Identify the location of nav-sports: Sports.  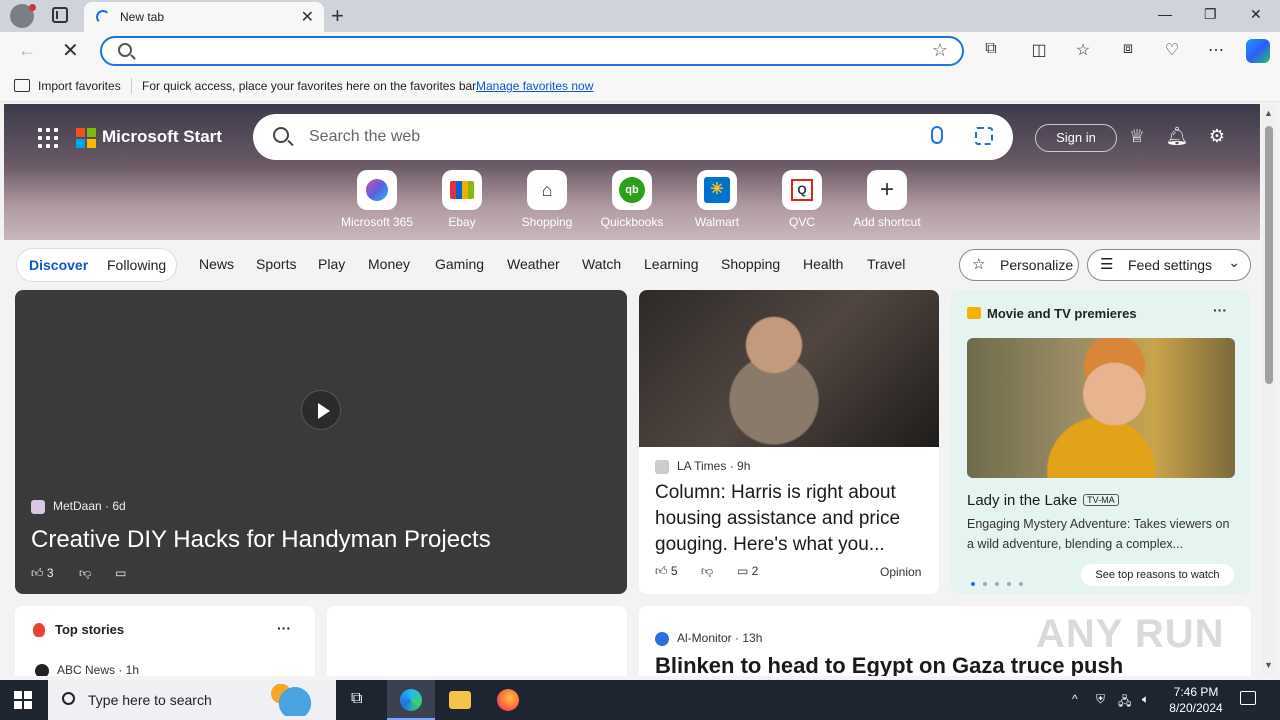
(276, 264).